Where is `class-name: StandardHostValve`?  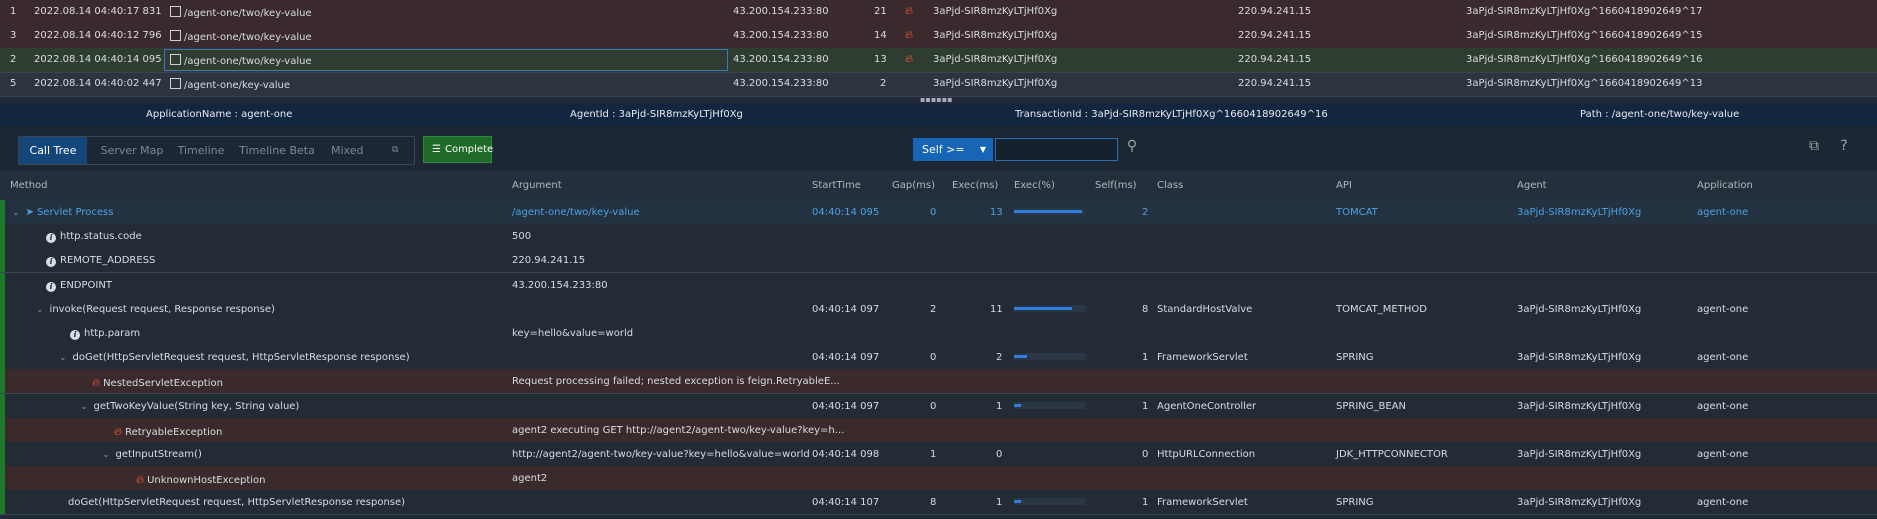 class-name: StandardHostValve is located at coordinates (1205, 309).